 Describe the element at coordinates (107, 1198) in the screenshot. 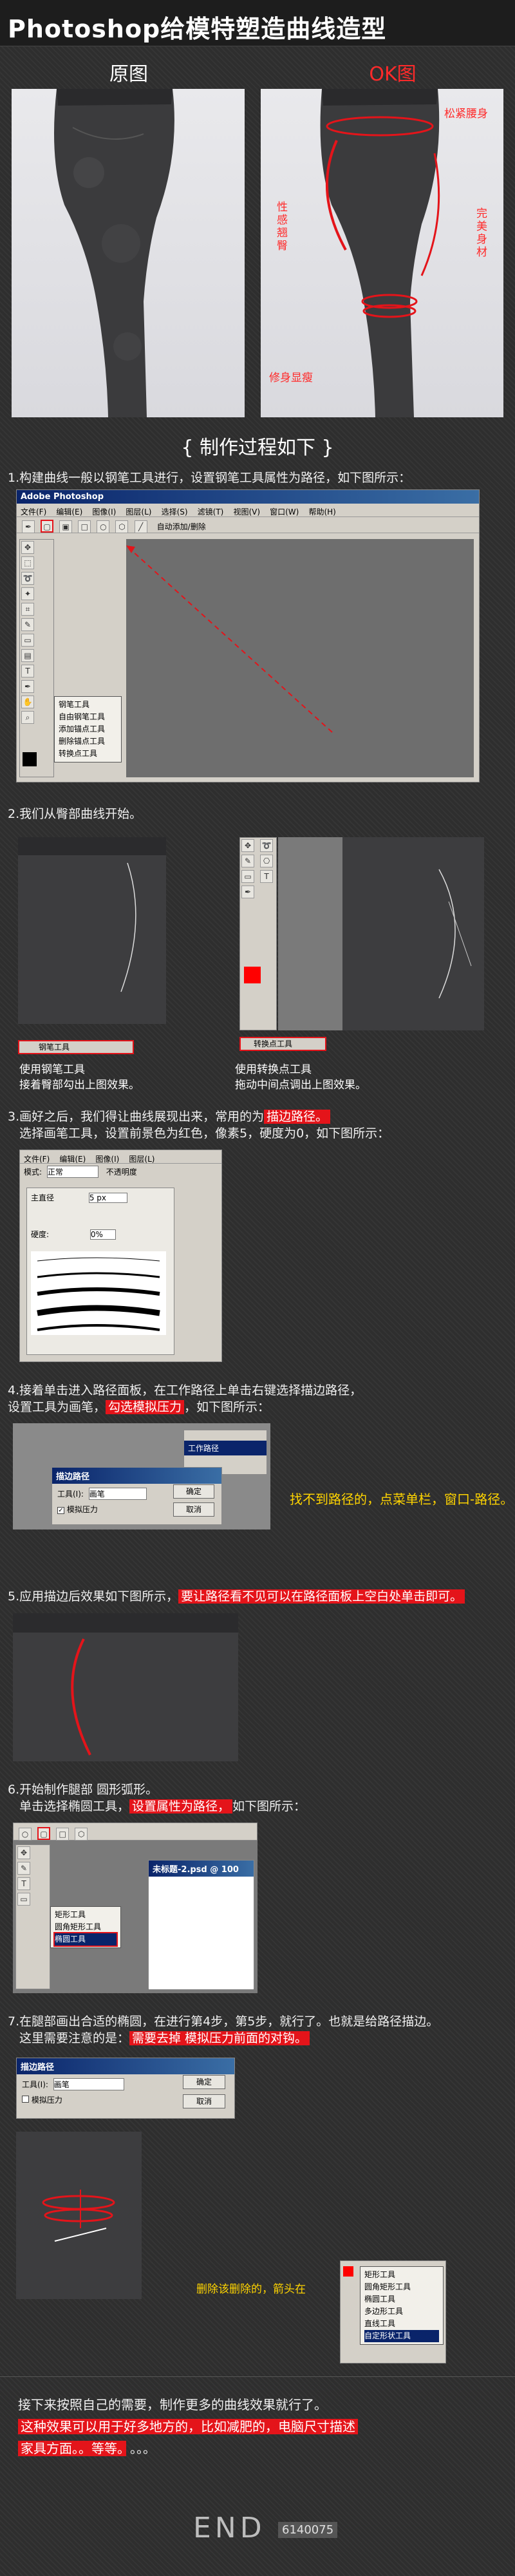

I see `brush-size-input: 5 px` at that location.